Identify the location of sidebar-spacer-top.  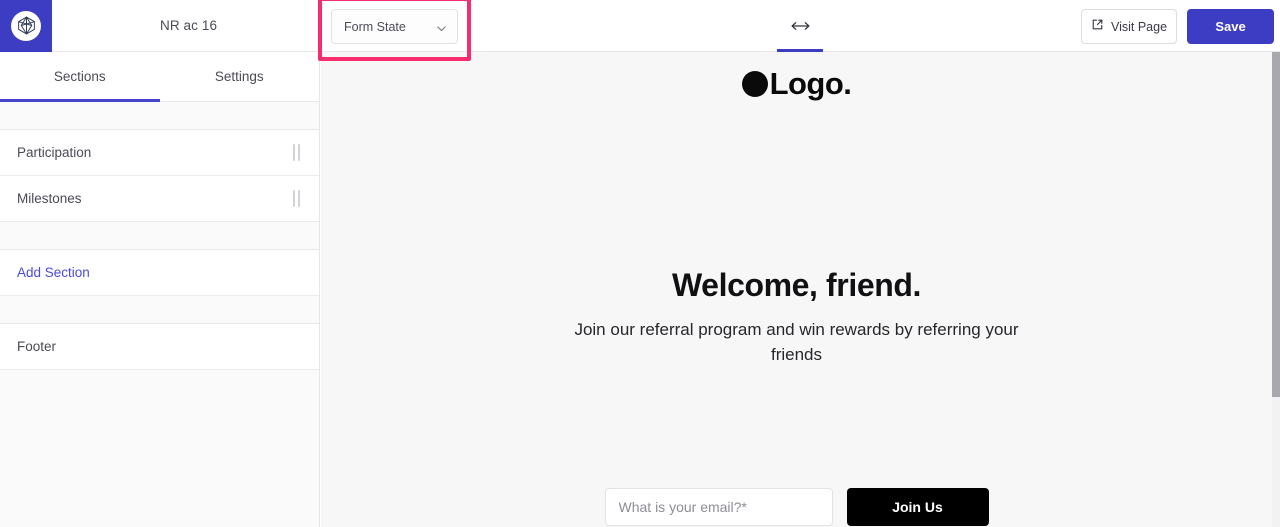
(159, 116).